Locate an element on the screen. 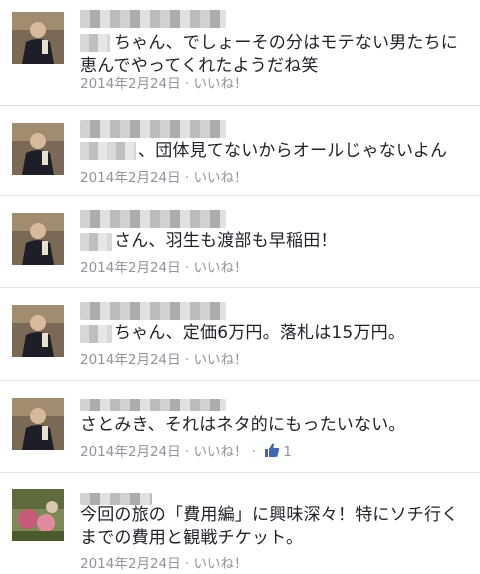 The width and height of the screenshot is (480, 574). comment-text: ちゃん、定価6万円。落札は15万円。 is located at coordinates (260, 333).